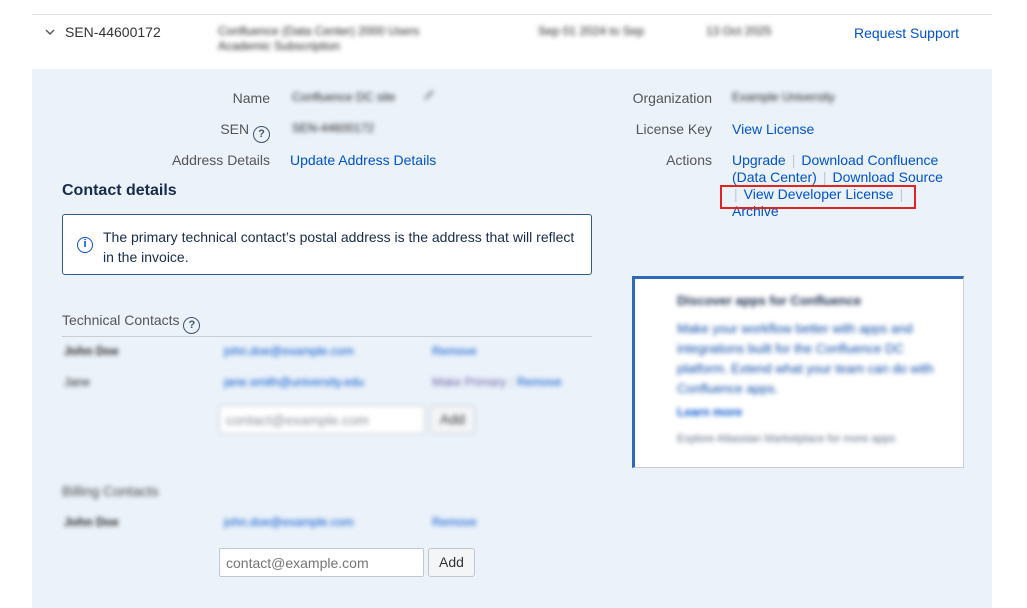 The height and width of the screenshot is (608, 1027). Describe the element at coordinates (769, 300) in the screenshot. I see `promo-title: Discover apps for Confluence` at that location.